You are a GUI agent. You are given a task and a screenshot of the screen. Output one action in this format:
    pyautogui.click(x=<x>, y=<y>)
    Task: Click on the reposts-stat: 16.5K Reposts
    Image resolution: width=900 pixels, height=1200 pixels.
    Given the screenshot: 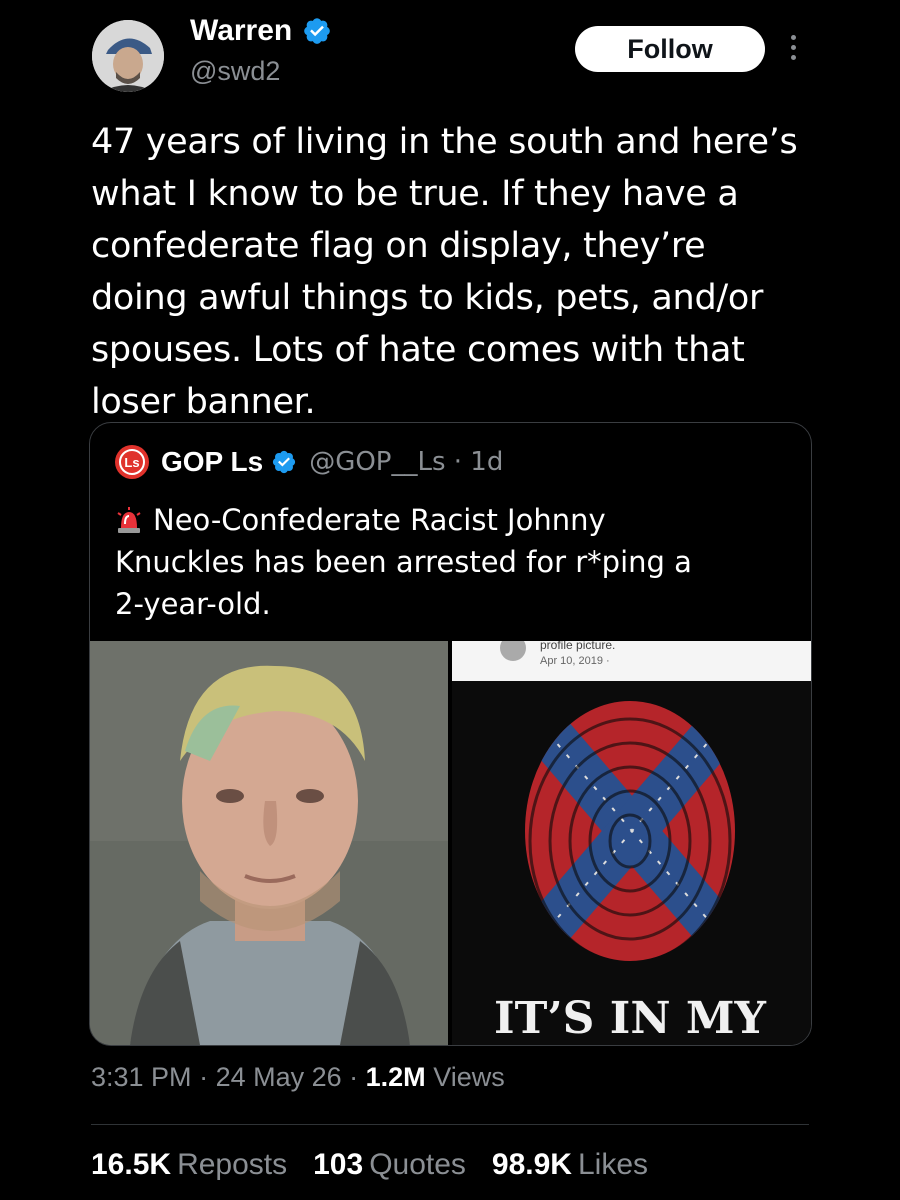 What is the action you would take?
    pyautogui.click(x=189, y=1165)
    